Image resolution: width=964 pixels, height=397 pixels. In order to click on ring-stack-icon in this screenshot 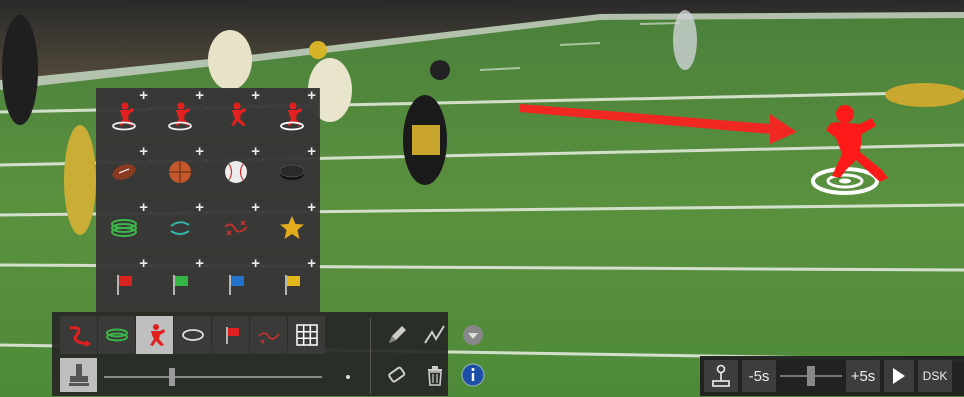, I will do `click(116, 335)`.